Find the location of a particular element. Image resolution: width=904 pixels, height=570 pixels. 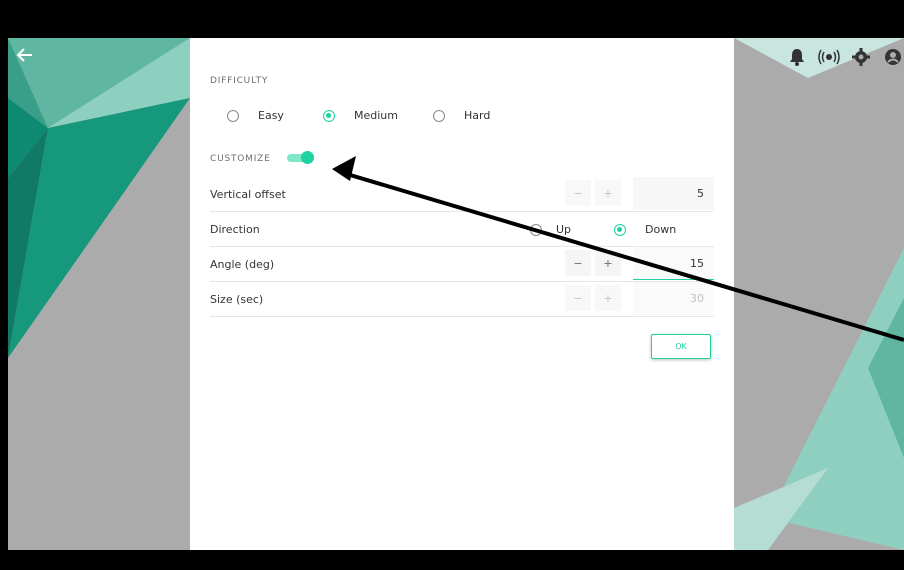

direction-label: Direction is located at coordinates (235, 229).